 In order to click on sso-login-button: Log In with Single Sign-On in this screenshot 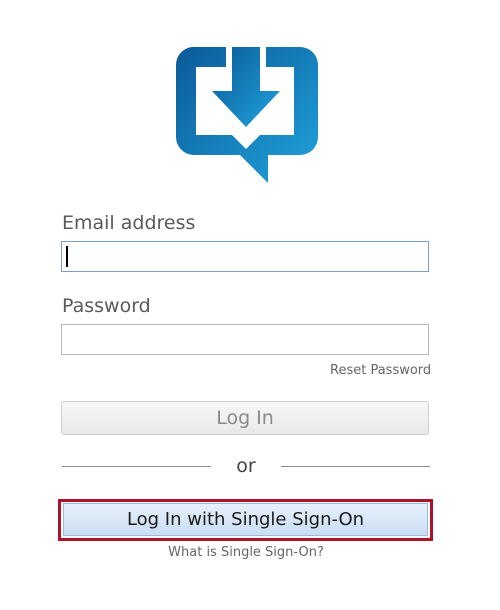, I will do `click(245, 519)`.